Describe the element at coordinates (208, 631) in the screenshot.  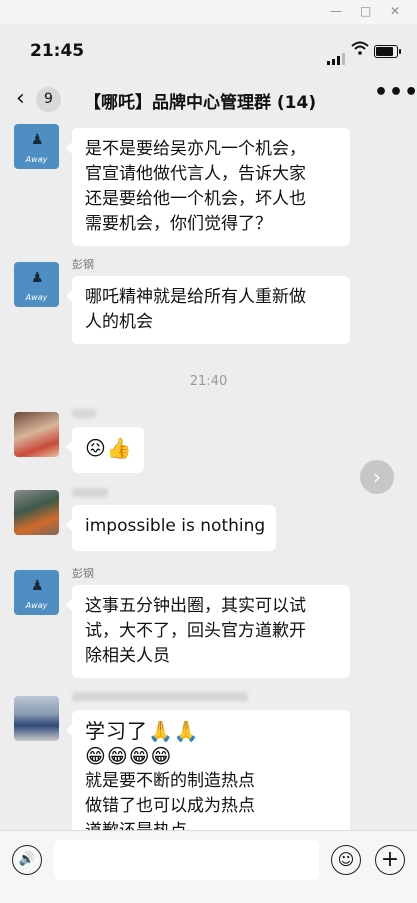
I see `message-bubble: 这事五分钟出圈，其实可以试 试，大不了，回头官方道歉开 除相关人员` at that location.